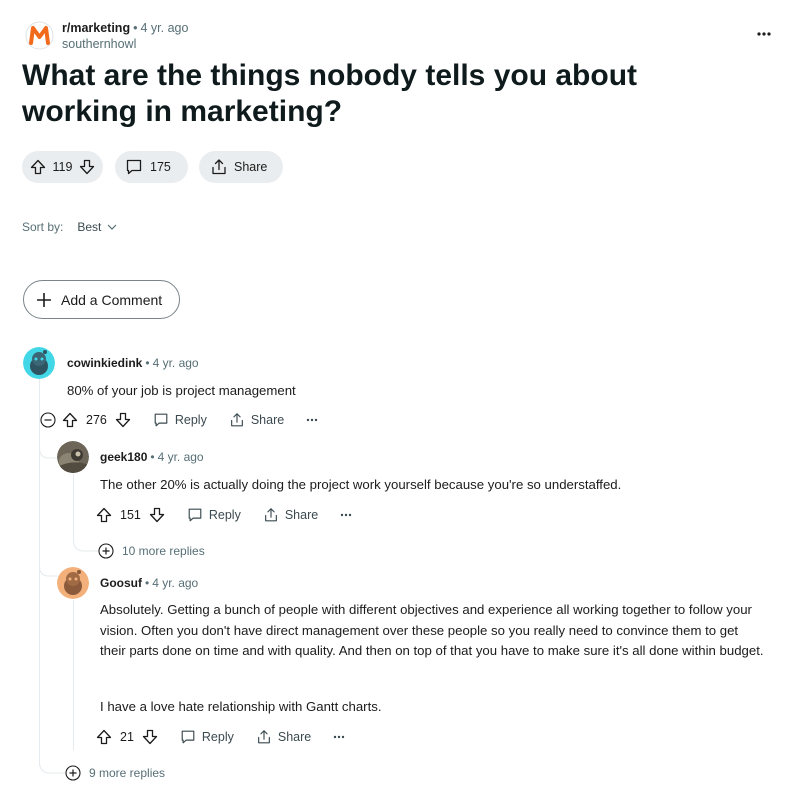 Image resolution: width=787 pixels, height=795 pixels. What do you see at coordinates (86, 541) in the screenshot?
I see `thread-connector-geek` at bounding box center [86, 541].